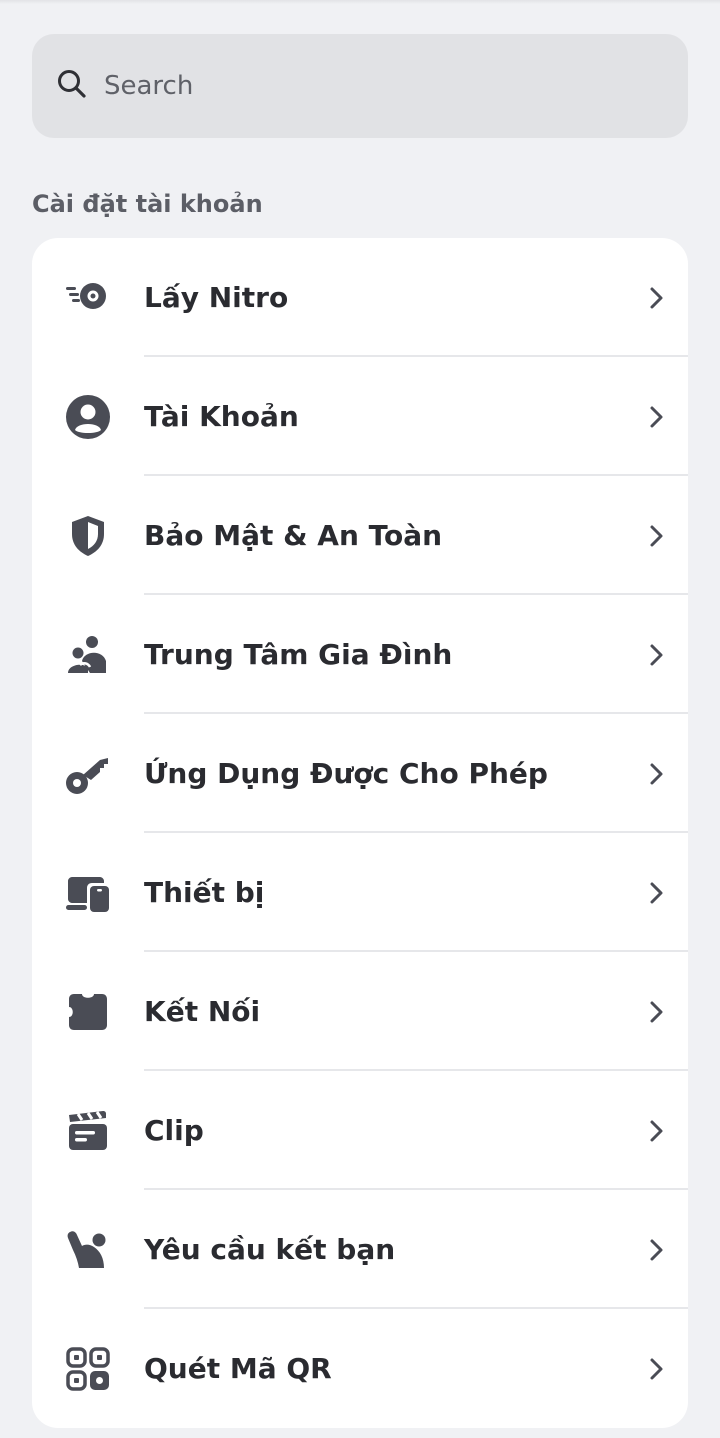 The height and width of the screenshot is (1438, 720). Describe the element at coordinates (221, 416) in the screenshot. I see `settings-item-label: Tài Khoản` at that location.